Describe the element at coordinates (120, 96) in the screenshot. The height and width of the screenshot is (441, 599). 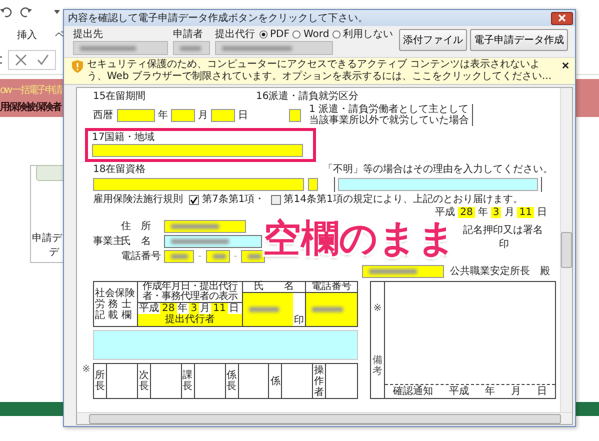
I see `field-label: 15在留期間` at that location.